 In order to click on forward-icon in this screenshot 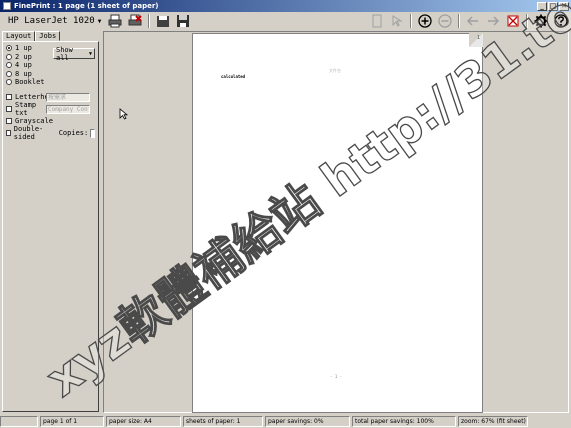, I will do `click(493, 21)`.